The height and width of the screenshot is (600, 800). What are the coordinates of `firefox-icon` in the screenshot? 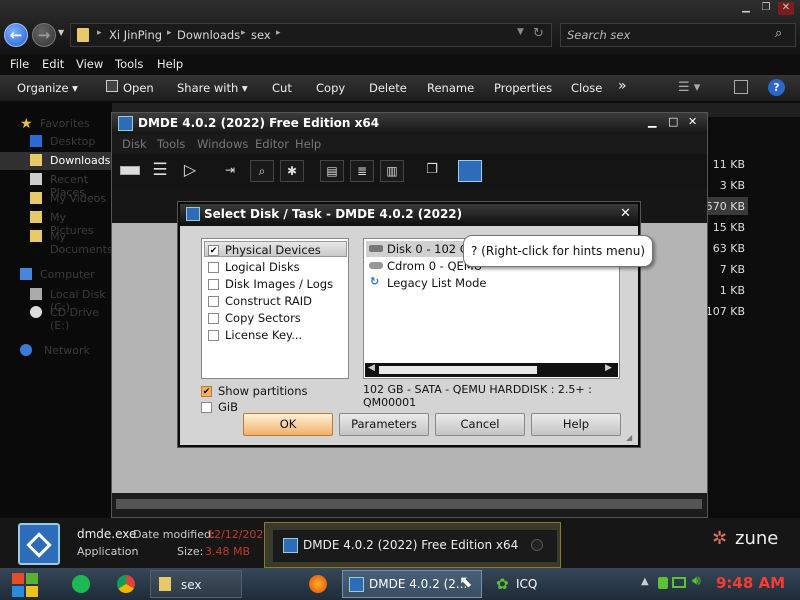 It's located at (318, 584).